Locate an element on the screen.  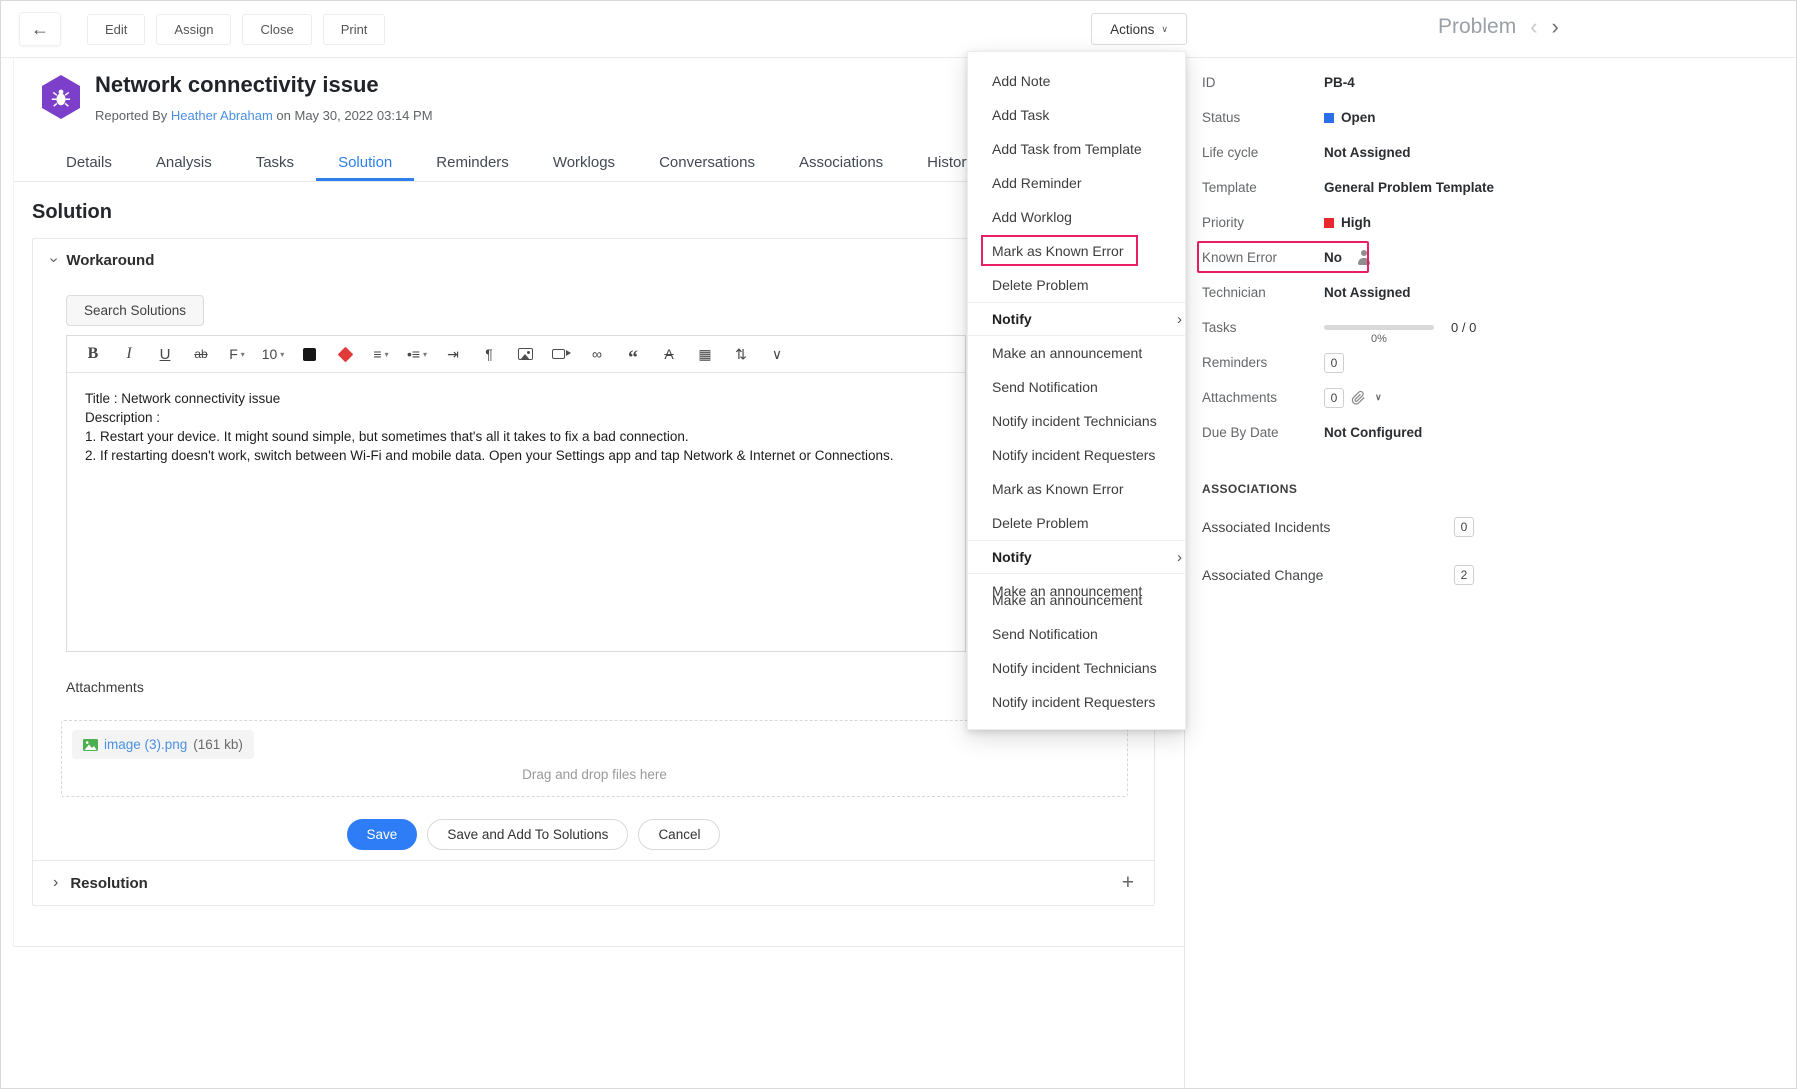
reported-by-label: Reported By is located at coordinates (131, 115).